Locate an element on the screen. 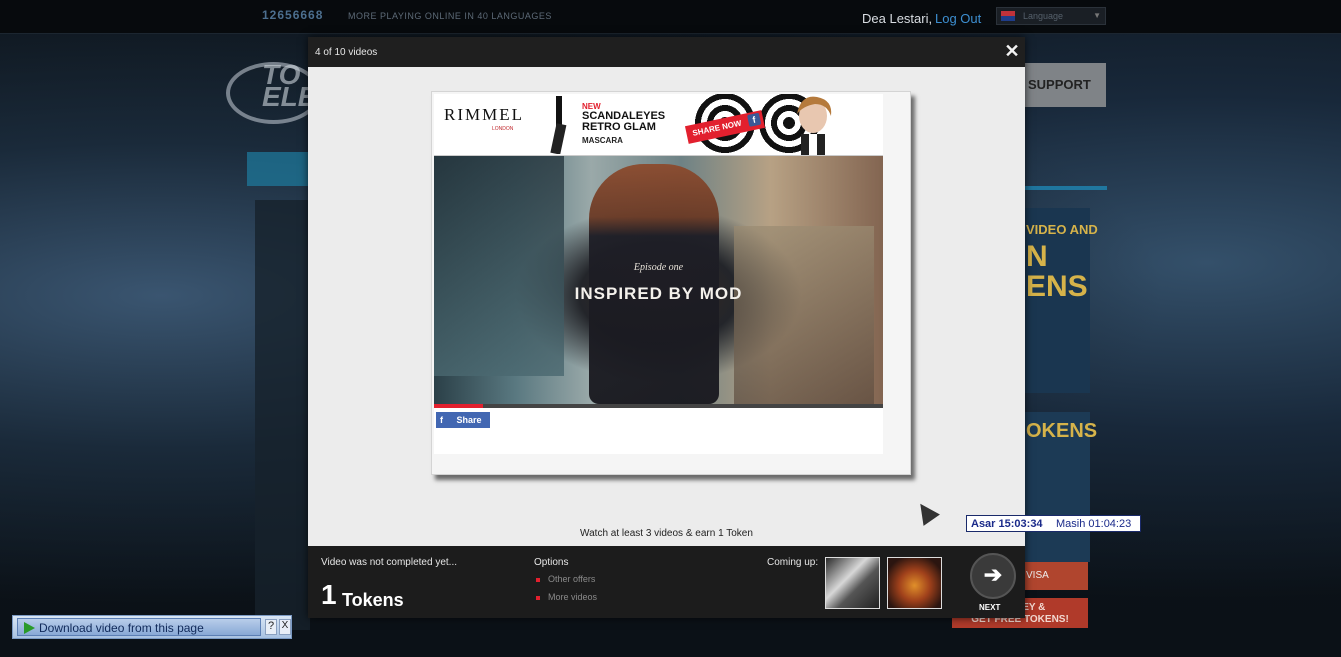 This screenshot has height=657, width=1341. next-label: NEXT is located at coordinates (990, 607).